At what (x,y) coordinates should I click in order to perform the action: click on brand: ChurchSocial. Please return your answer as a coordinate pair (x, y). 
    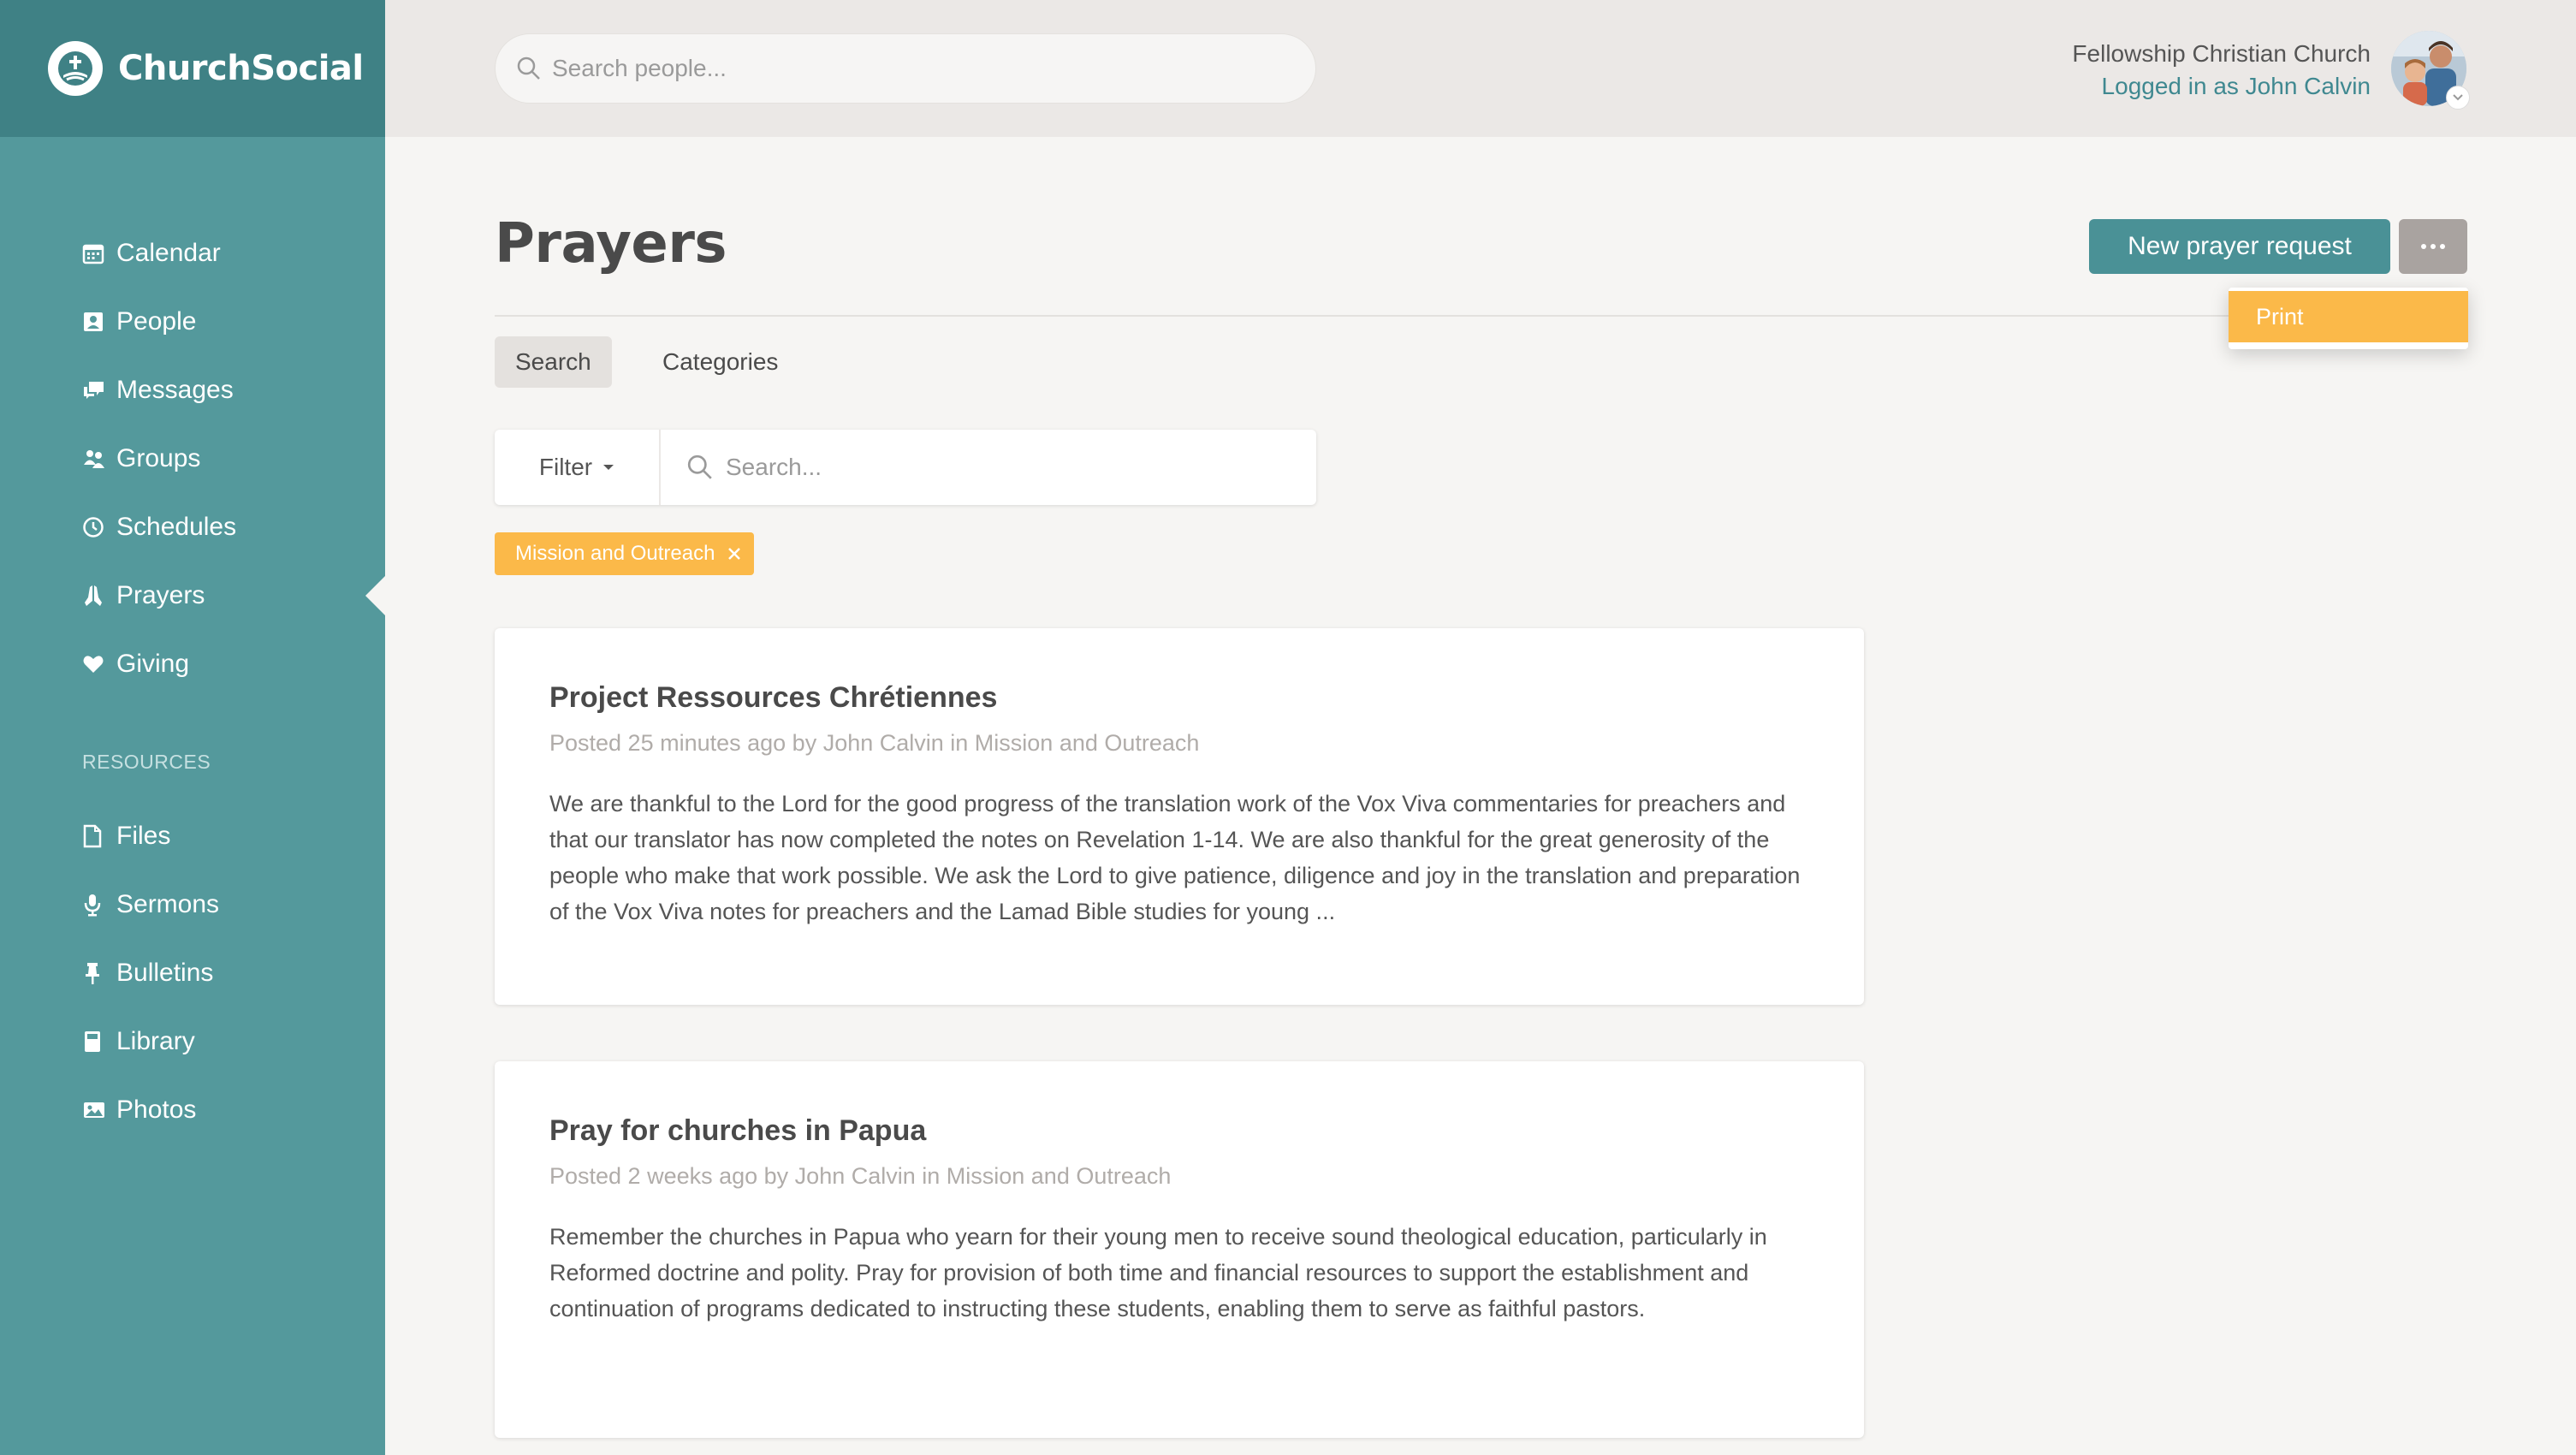
    Looking at the image, I should click on (192, 68).